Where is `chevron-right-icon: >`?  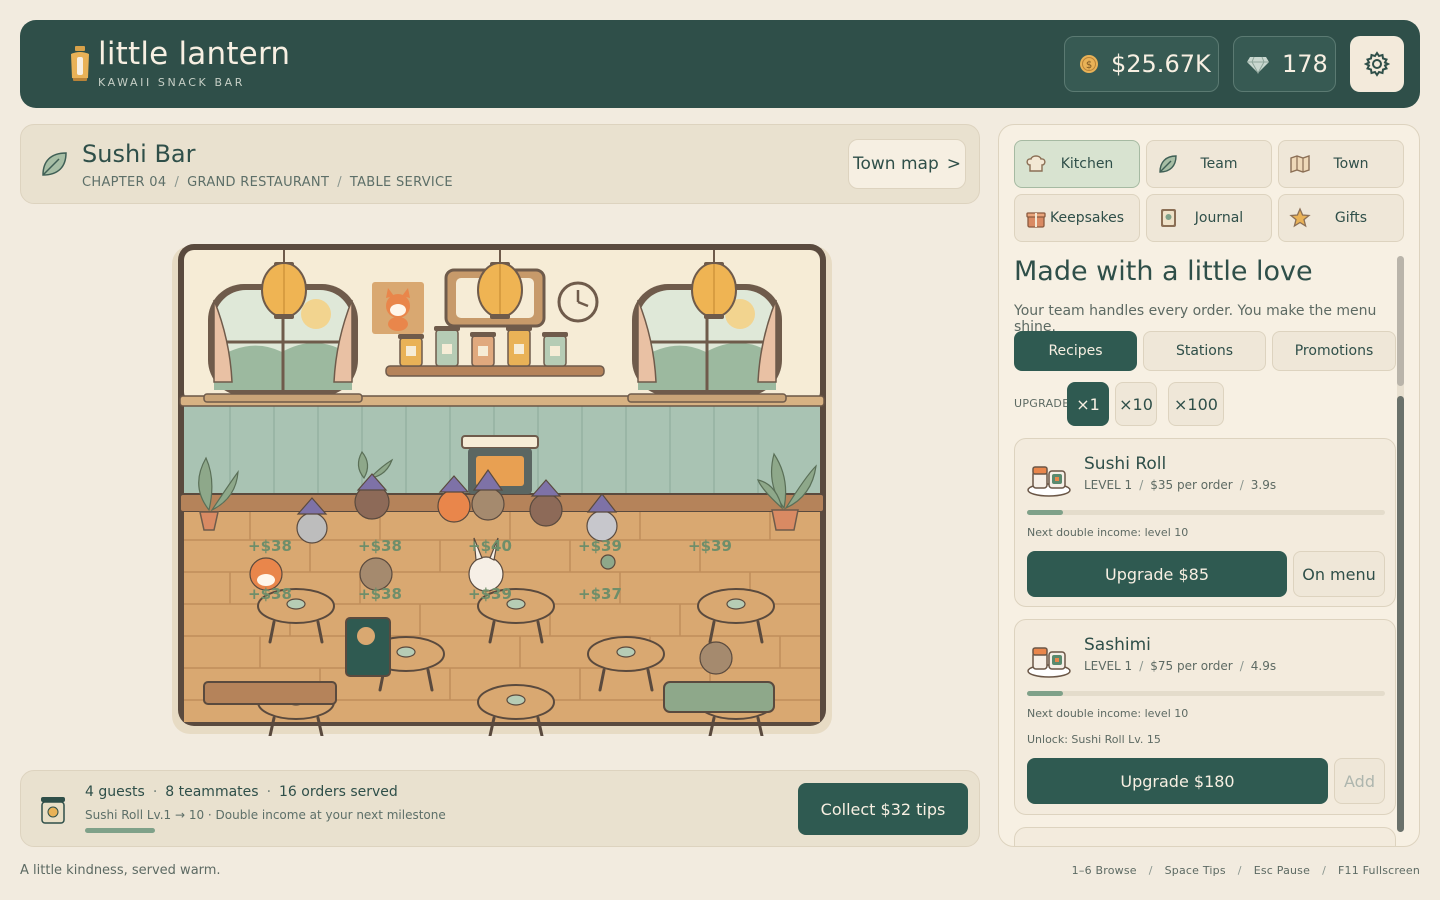
chevron-right-icon: > is located at coordinates (953, 164).